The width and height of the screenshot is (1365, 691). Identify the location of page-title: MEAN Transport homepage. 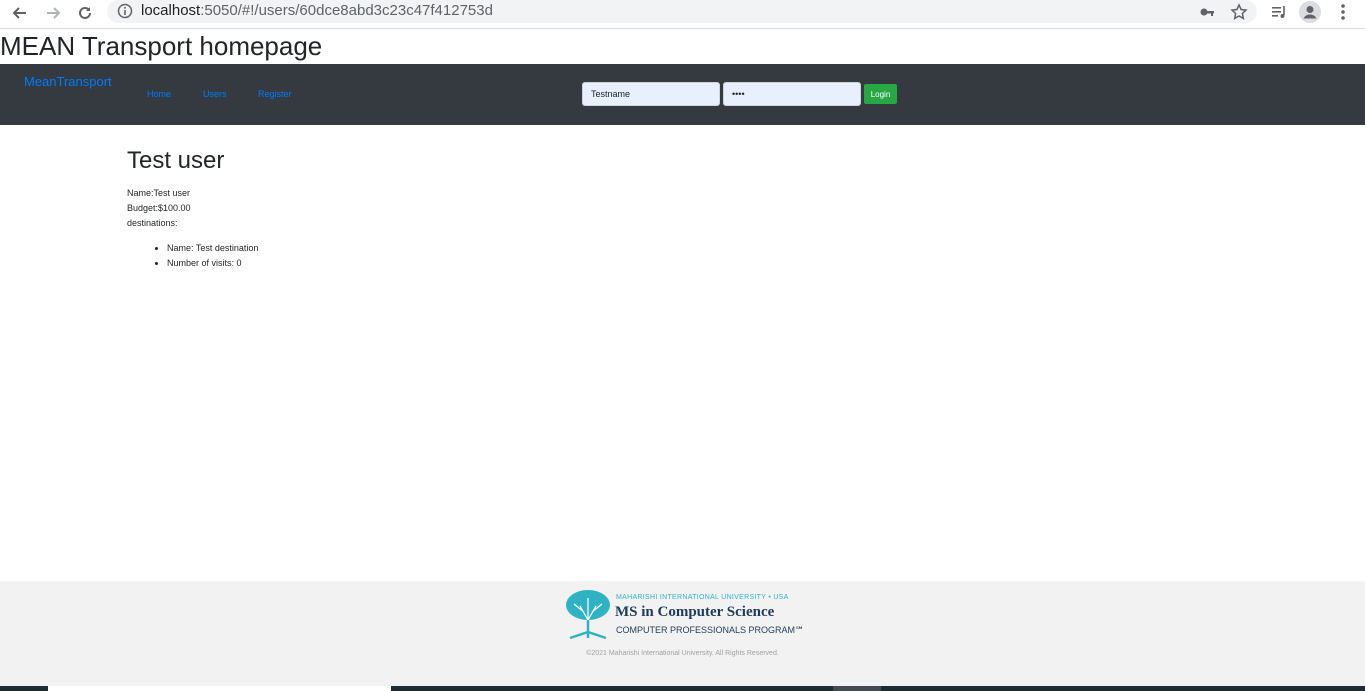
(161, 46).